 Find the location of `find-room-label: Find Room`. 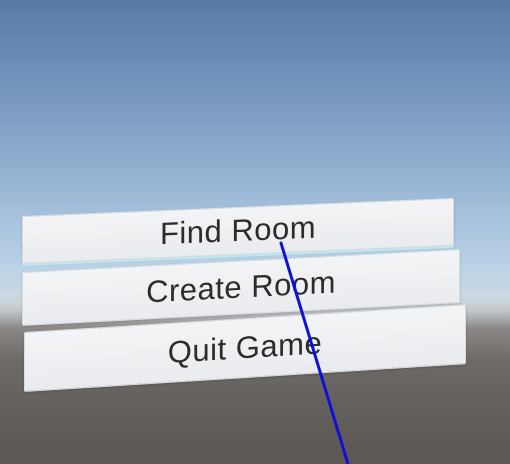

find-room-label: Find Room is located at coordinates (238, 230).